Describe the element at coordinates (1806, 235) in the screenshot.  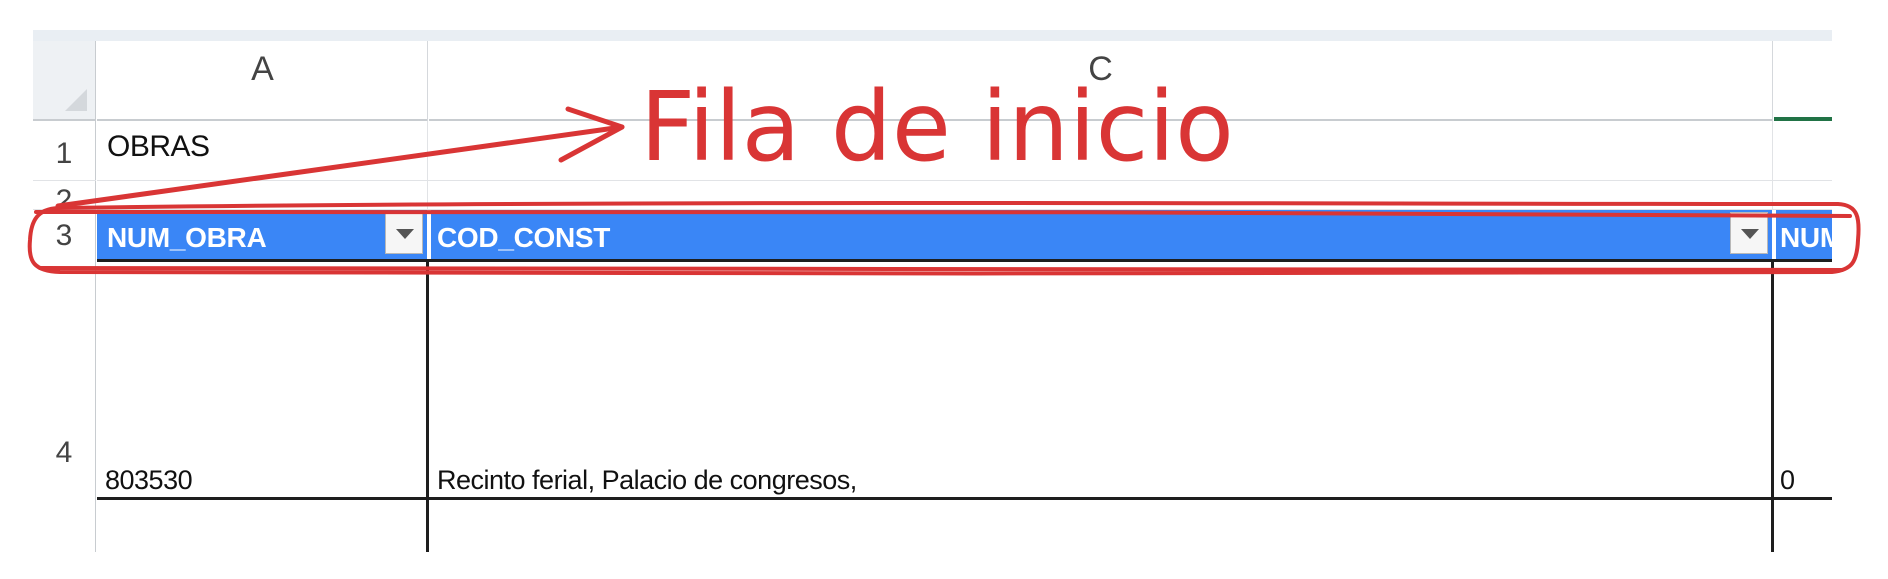
I see `table-header-num: NUM_` at that location.